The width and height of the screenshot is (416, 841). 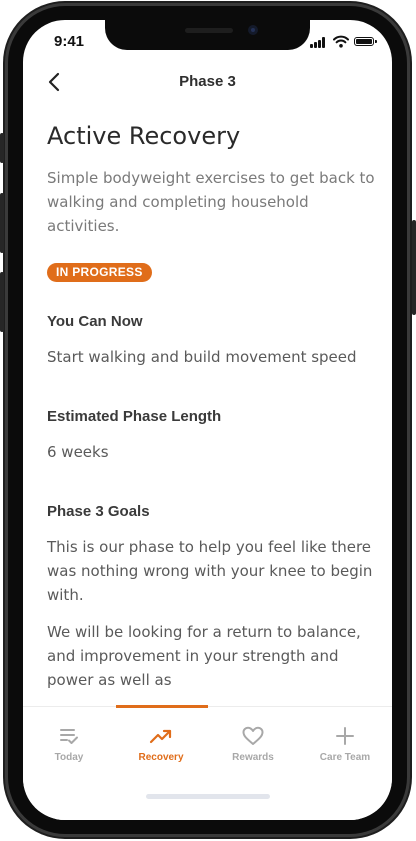 I want to click on notch, so click(x=207, y=35).